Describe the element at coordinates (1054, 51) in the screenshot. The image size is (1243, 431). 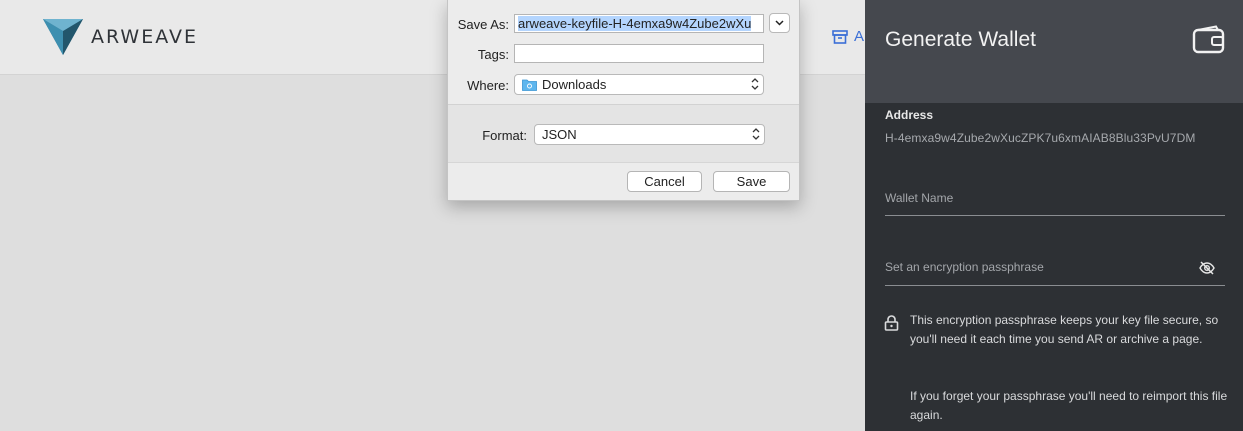
I see `panel-header: Generate Wallet` at that location.